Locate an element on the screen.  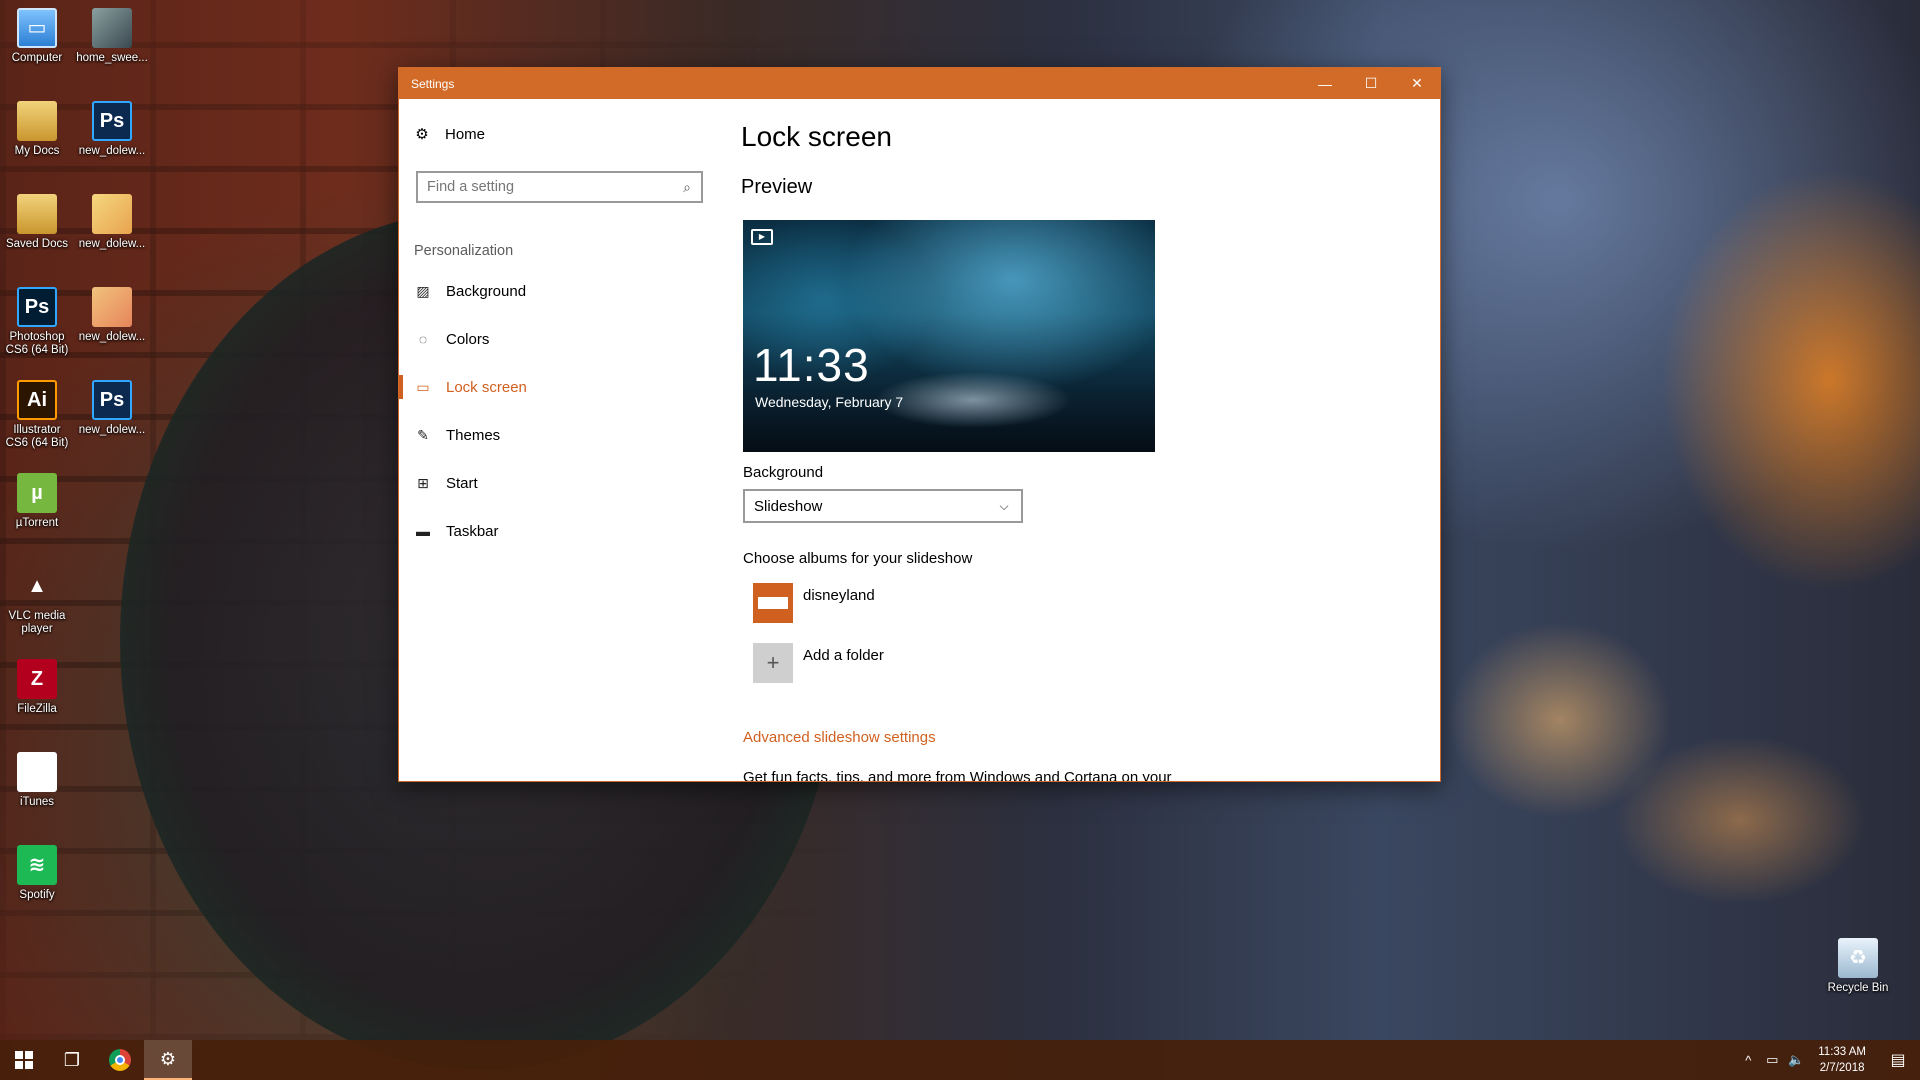
nav-item-label: Background is located at coordinates (486, 291).